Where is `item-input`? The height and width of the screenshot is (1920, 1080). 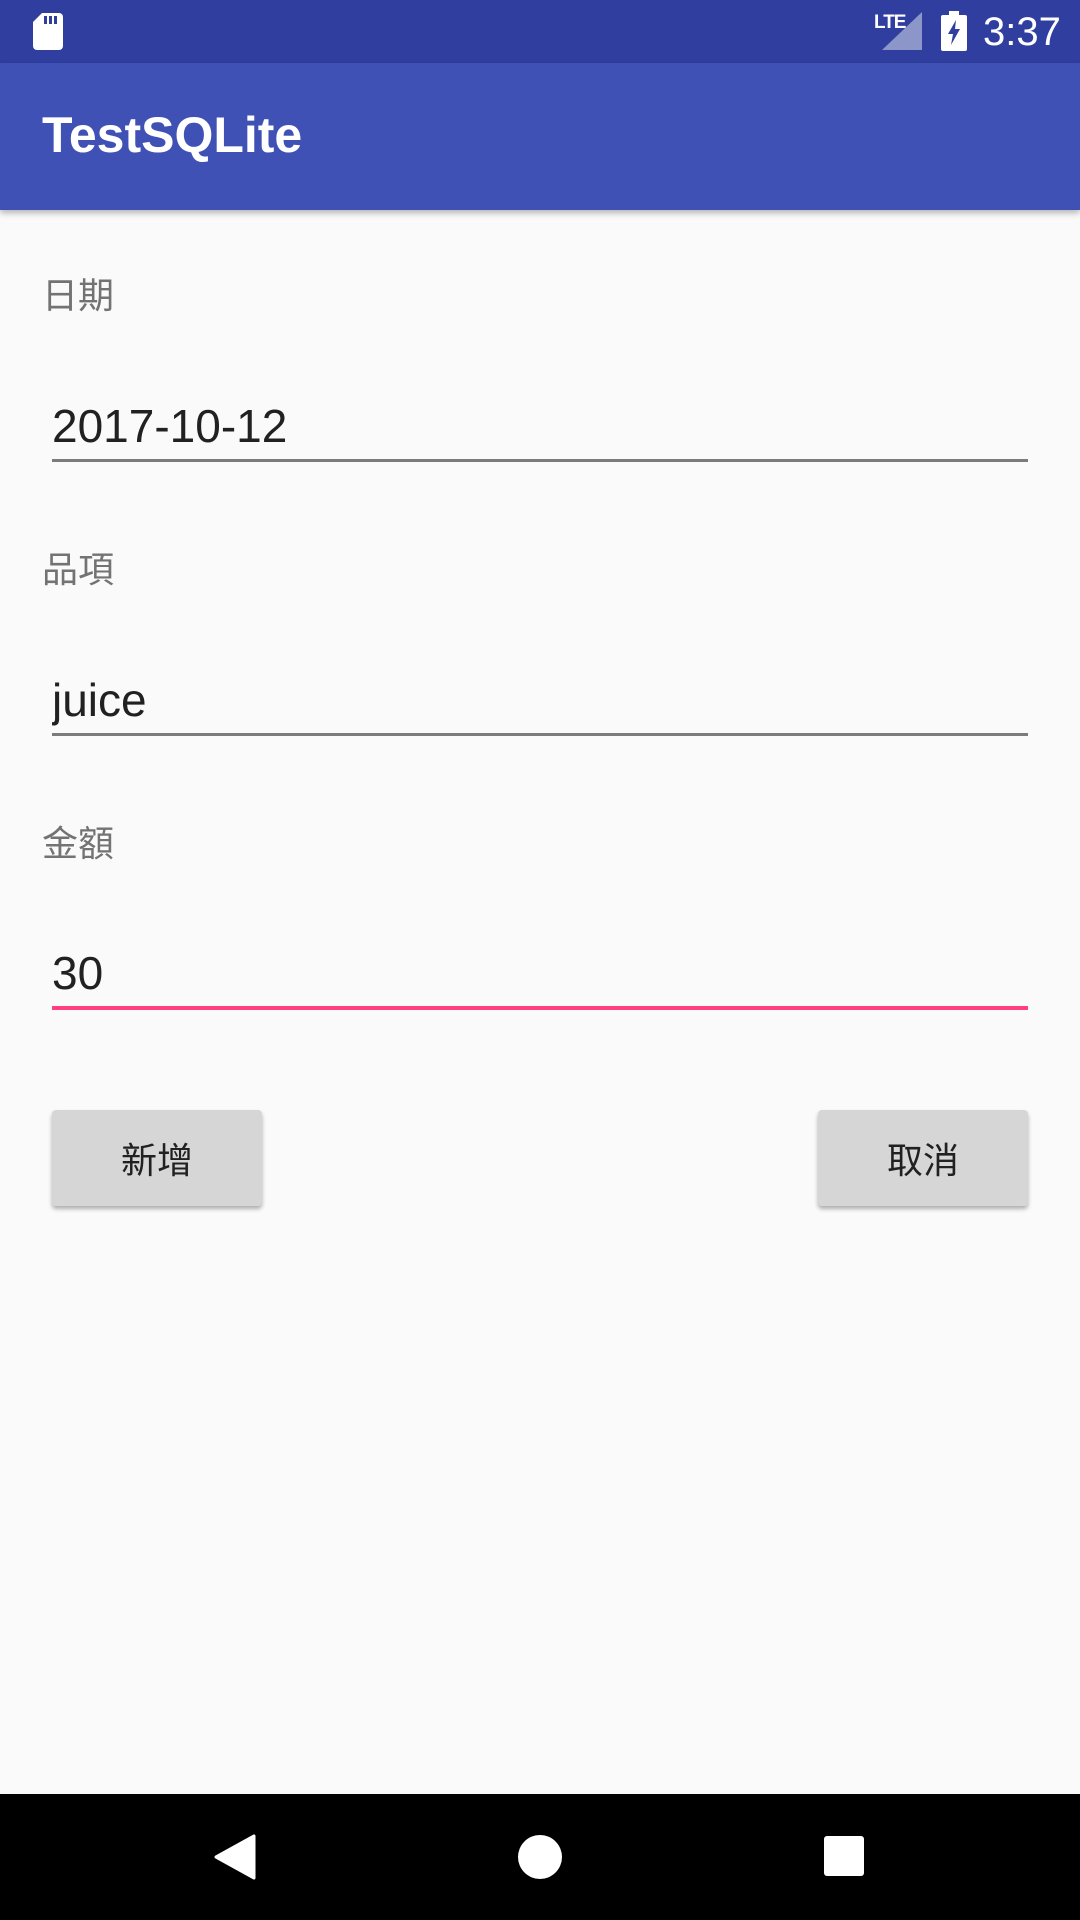
item-input is located at coordinates (540, 701).